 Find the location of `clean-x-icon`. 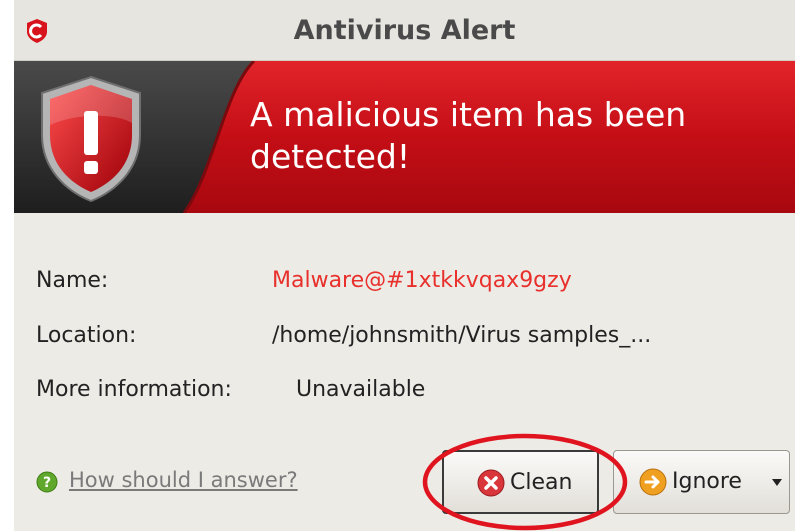

clean-x-icon is located at coordinates (491, 483).